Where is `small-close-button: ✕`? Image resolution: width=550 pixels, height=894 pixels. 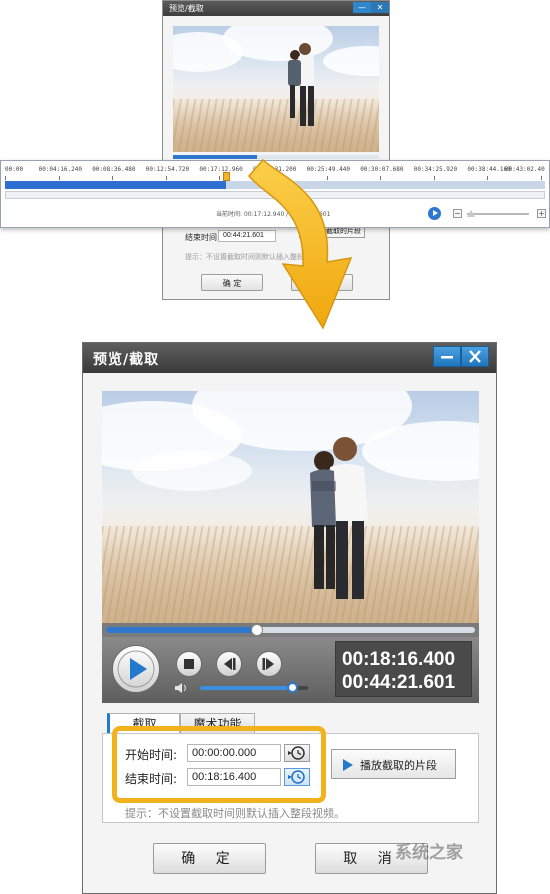 small-close-button: ✕ is located at coordinates (380, 7).